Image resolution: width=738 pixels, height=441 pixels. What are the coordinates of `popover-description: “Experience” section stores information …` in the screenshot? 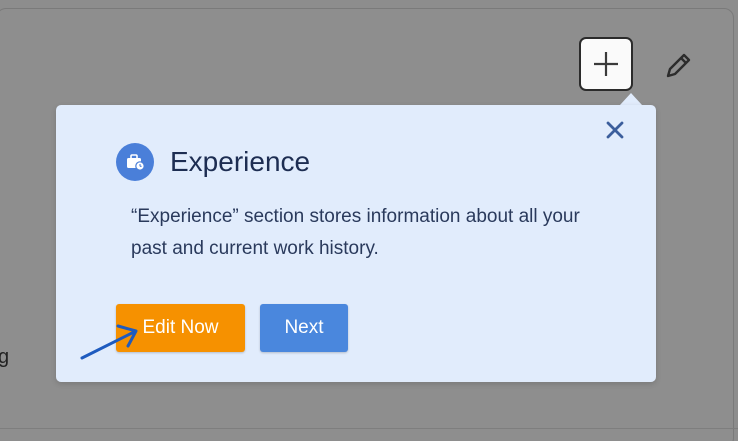 It's located at (355, 232).